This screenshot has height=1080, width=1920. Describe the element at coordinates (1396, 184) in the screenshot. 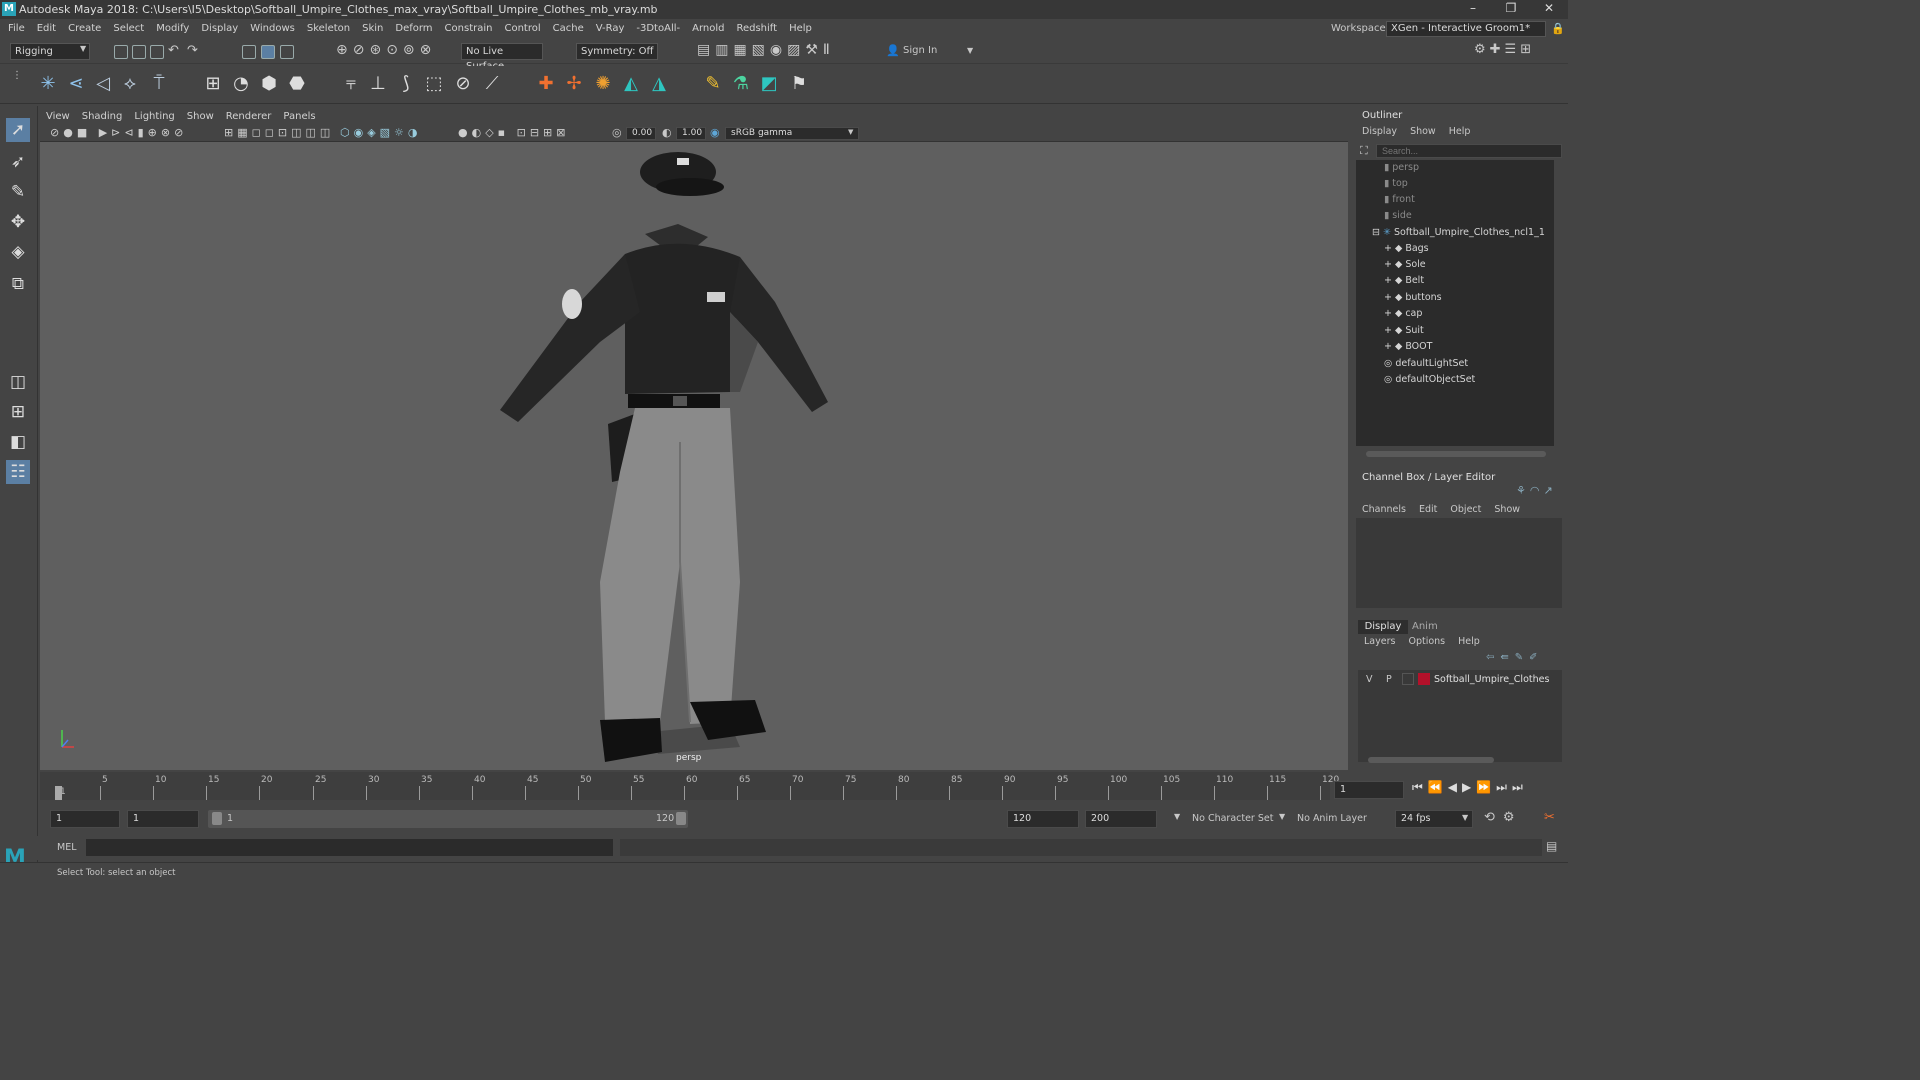

I see `outliner-item-top: ▮ top` at that location.